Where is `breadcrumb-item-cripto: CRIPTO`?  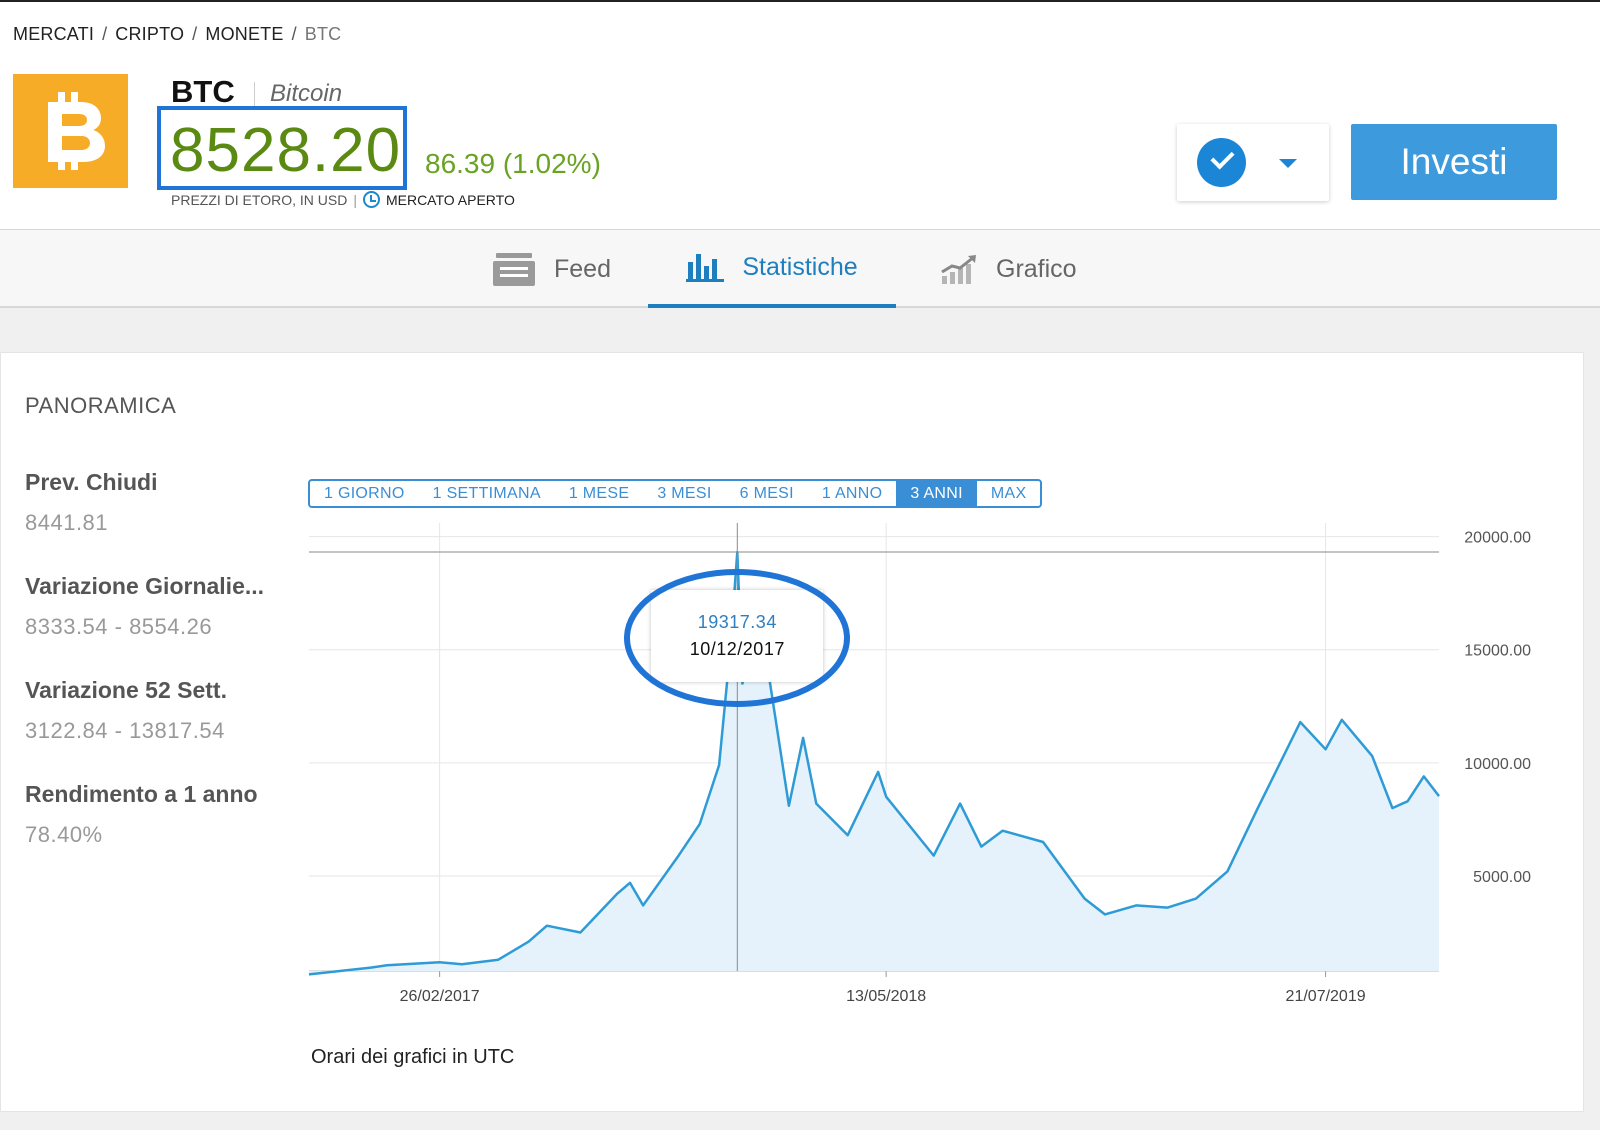
breadcrumb-item-cripto: CRIPTO is located at coordinates (149, 34).